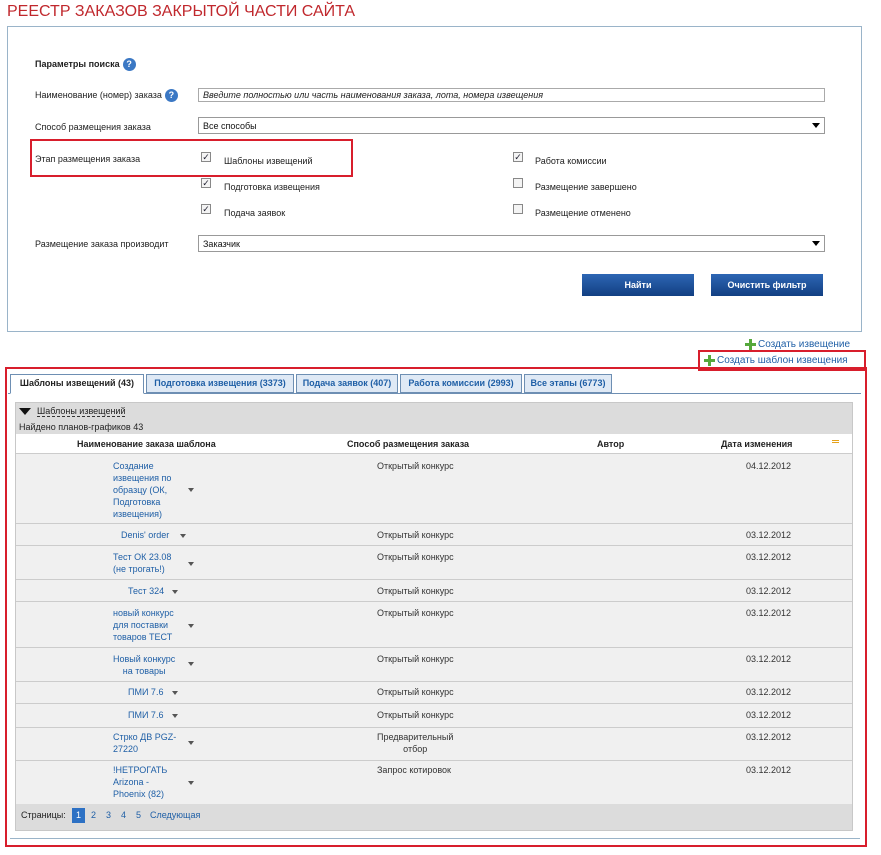 This screenshot has width=881, height=855. What do you see at coordinates (175, 815) in the screenshot?
I see `next-page-link: Следующая` at bounding box center [175, 815].